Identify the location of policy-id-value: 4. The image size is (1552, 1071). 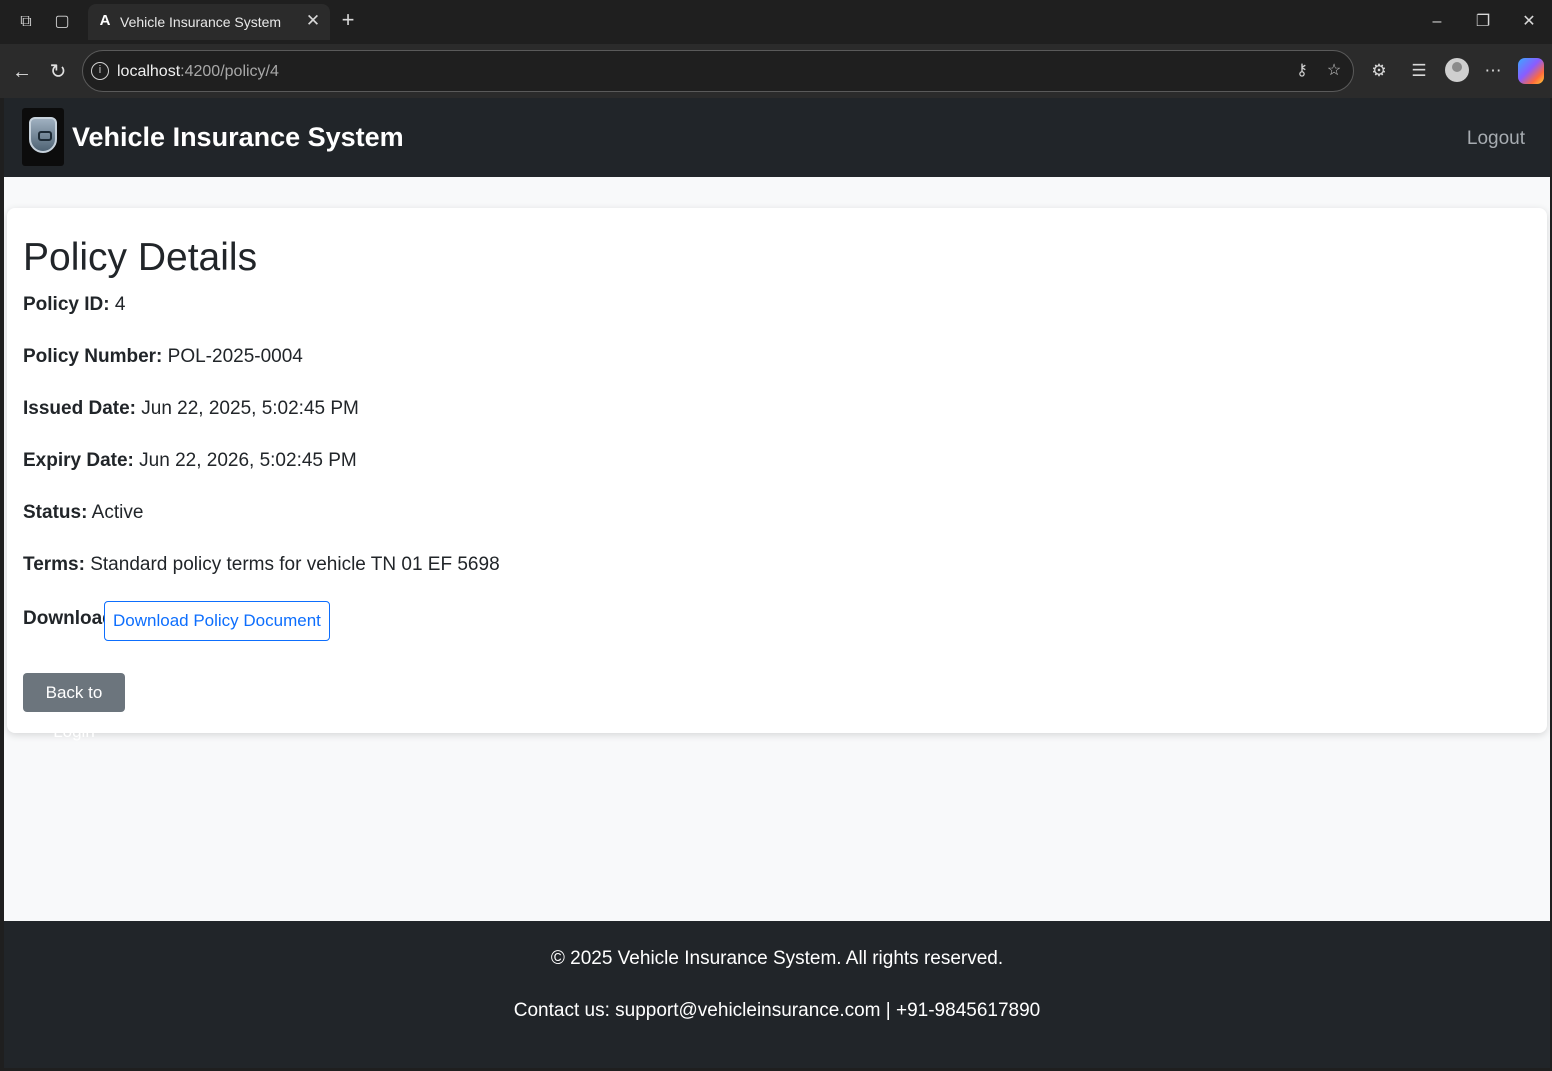
(120, 304).